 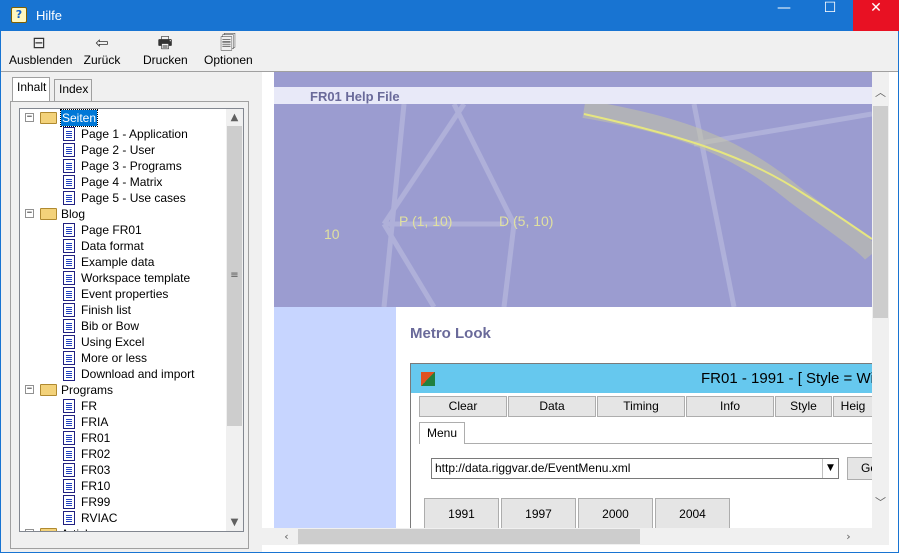 I want to click on tree-item: Page 5 - Use cases, so click(x=124, y=198).